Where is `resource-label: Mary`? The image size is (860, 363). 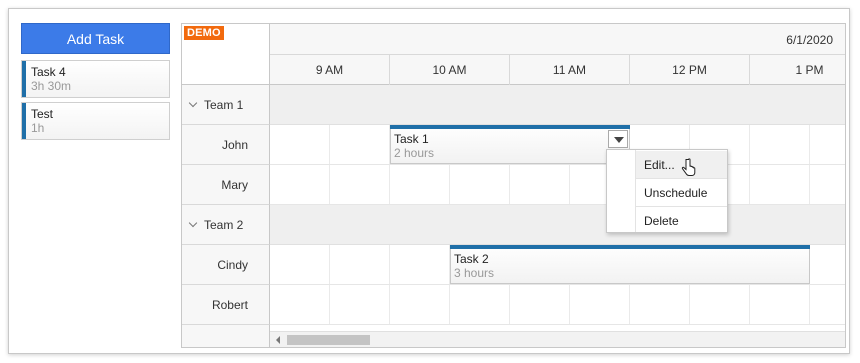 resource-label: Mary is located at coordinates (234, 184).